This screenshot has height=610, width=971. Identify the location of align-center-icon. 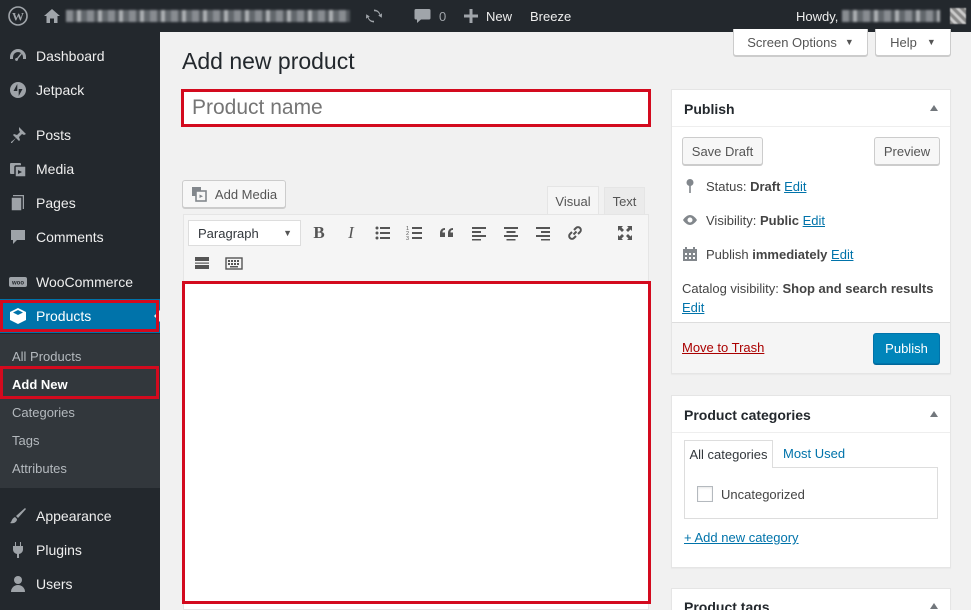
(511, 233).